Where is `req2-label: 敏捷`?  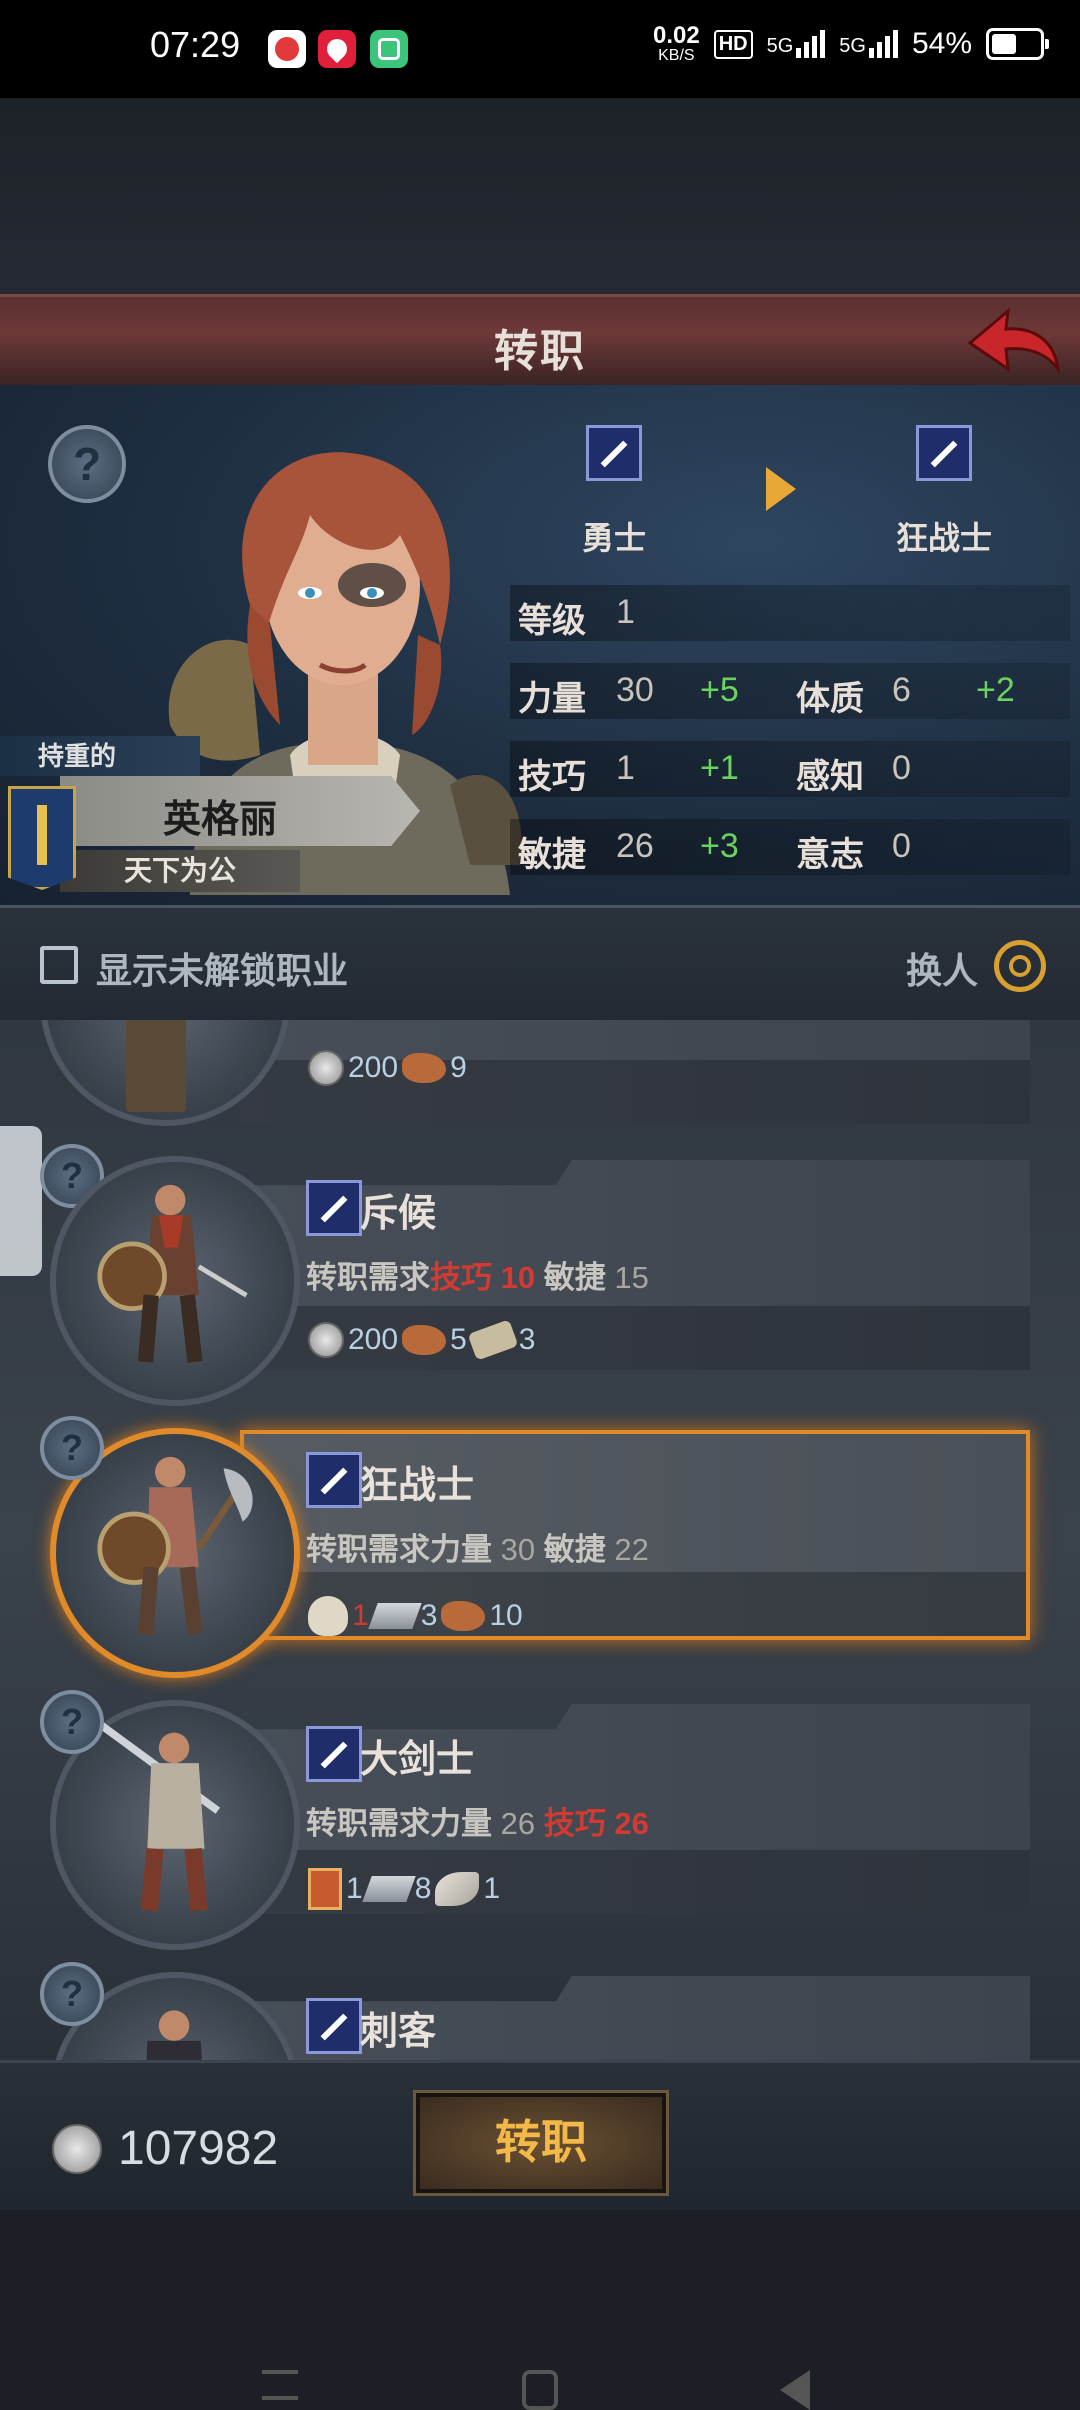 req2-label: 敏捷 is located at coordinates (574, 1277).